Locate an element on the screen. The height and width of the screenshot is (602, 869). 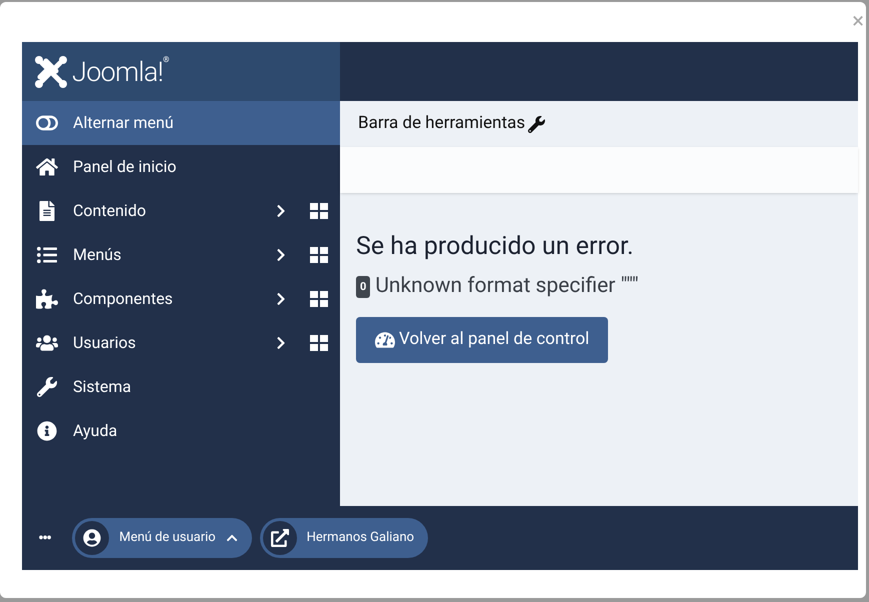
list-icon is located at coordinates (47, 255).